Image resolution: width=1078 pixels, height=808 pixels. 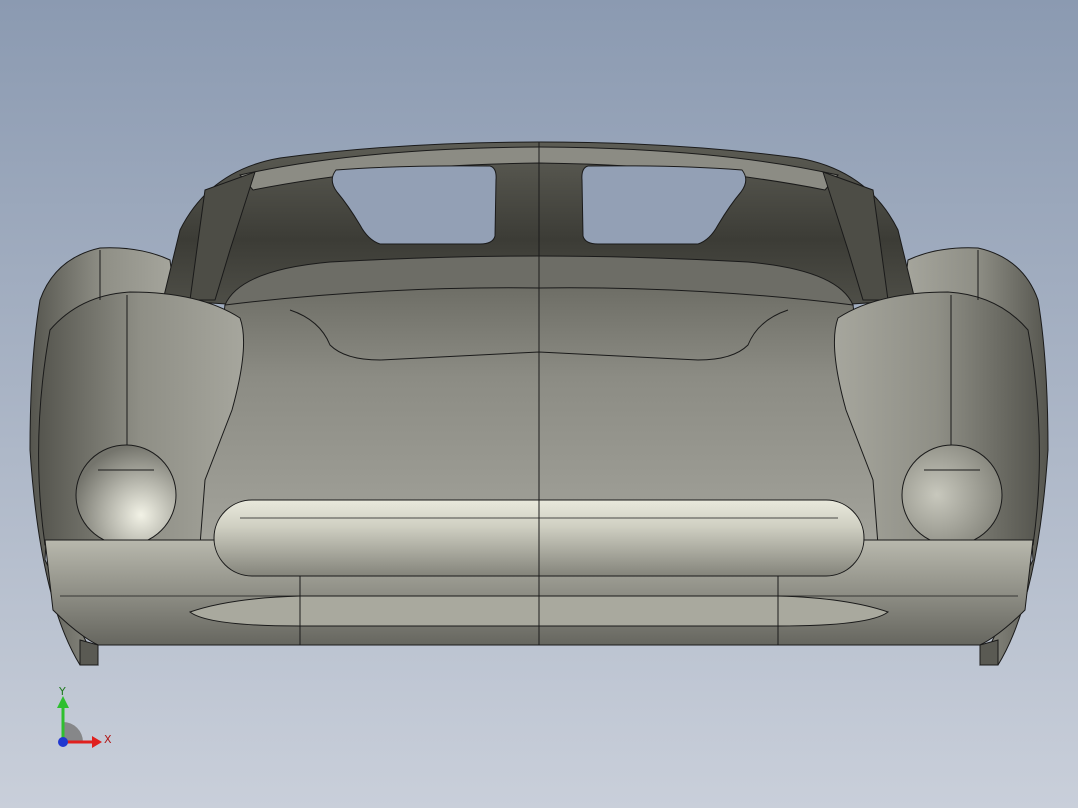 What do you see at coordinates (952, 495) in the screenshot?
I see `right-headlamp` at bounding box center [952, 495].